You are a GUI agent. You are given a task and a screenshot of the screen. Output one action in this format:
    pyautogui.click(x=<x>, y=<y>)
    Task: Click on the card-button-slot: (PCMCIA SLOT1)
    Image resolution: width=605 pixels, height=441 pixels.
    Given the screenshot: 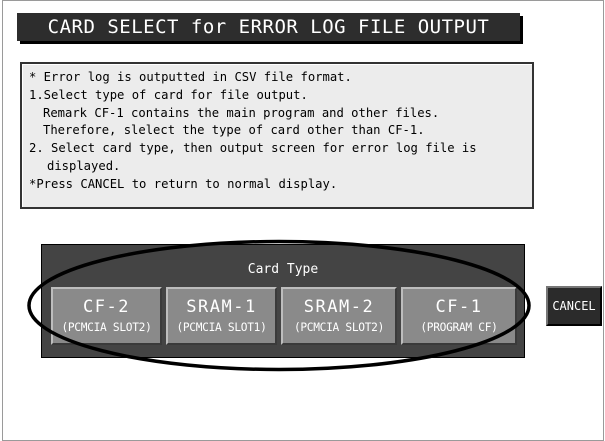 What is the action you would take?
    pyautogui.click(x=221, y=327)
    